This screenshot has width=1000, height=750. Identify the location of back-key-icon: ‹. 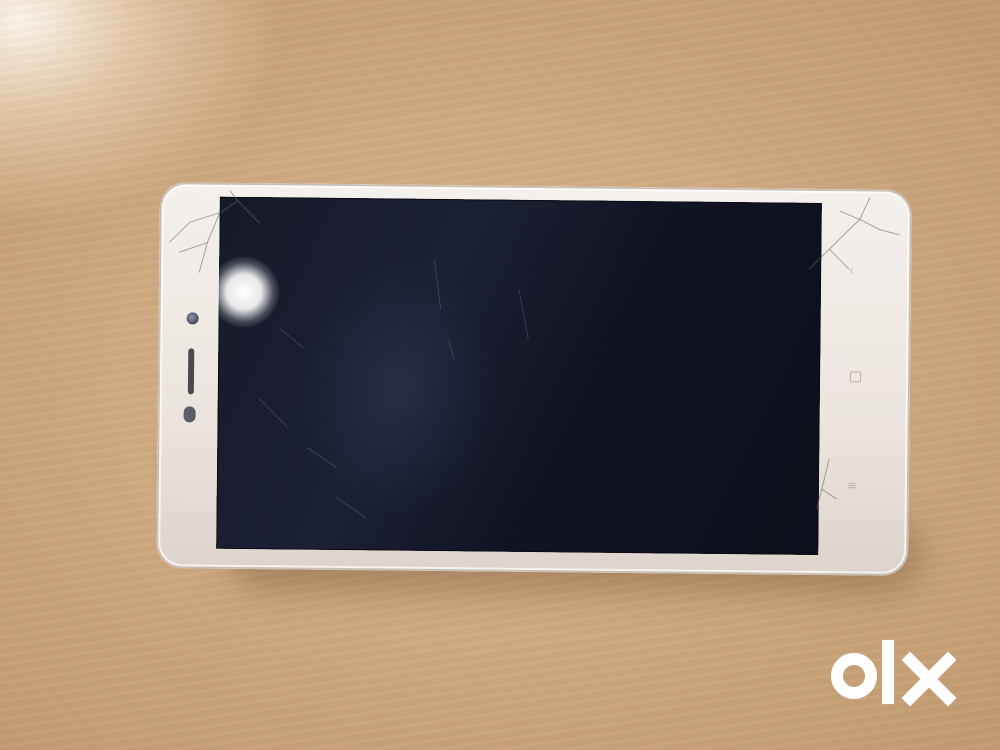
(852, 270).